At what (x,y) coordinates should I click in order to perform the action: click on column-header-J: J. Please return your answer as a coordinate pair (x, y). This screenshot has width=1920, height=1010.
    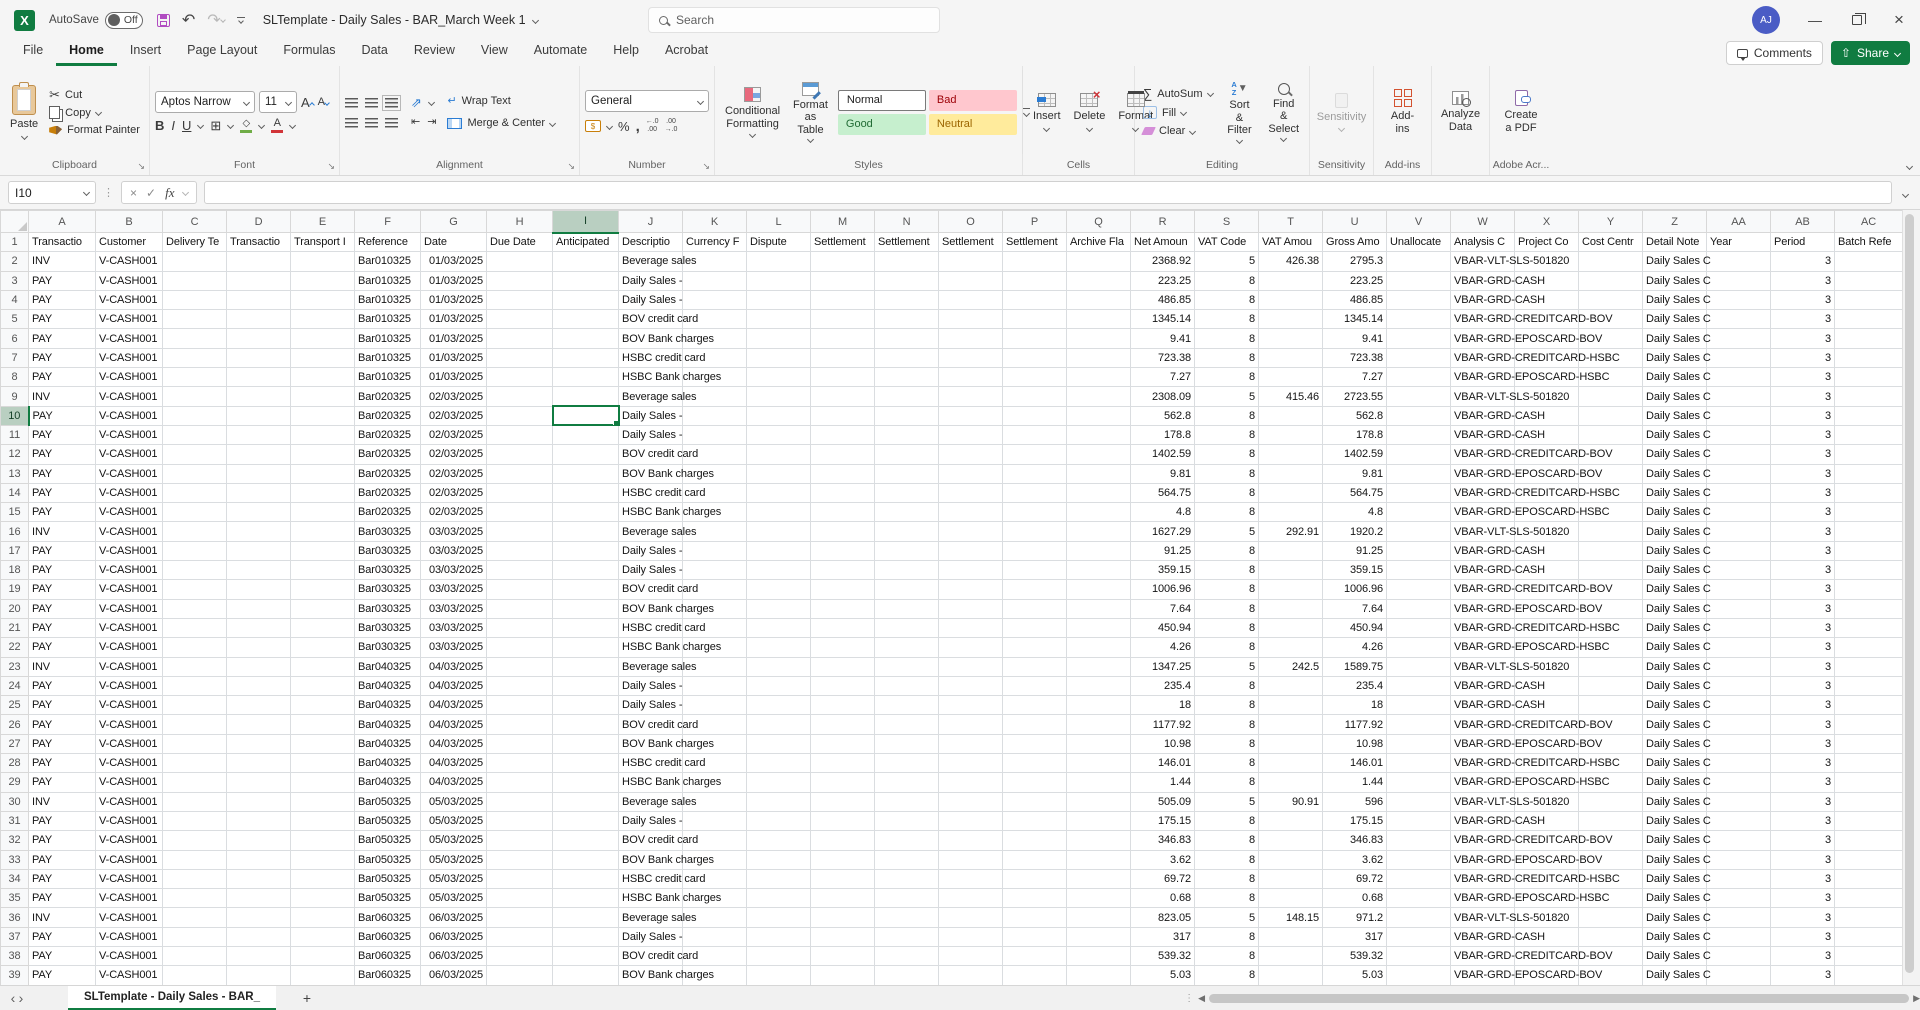
    Looking at the image, I should click on (650, 221).